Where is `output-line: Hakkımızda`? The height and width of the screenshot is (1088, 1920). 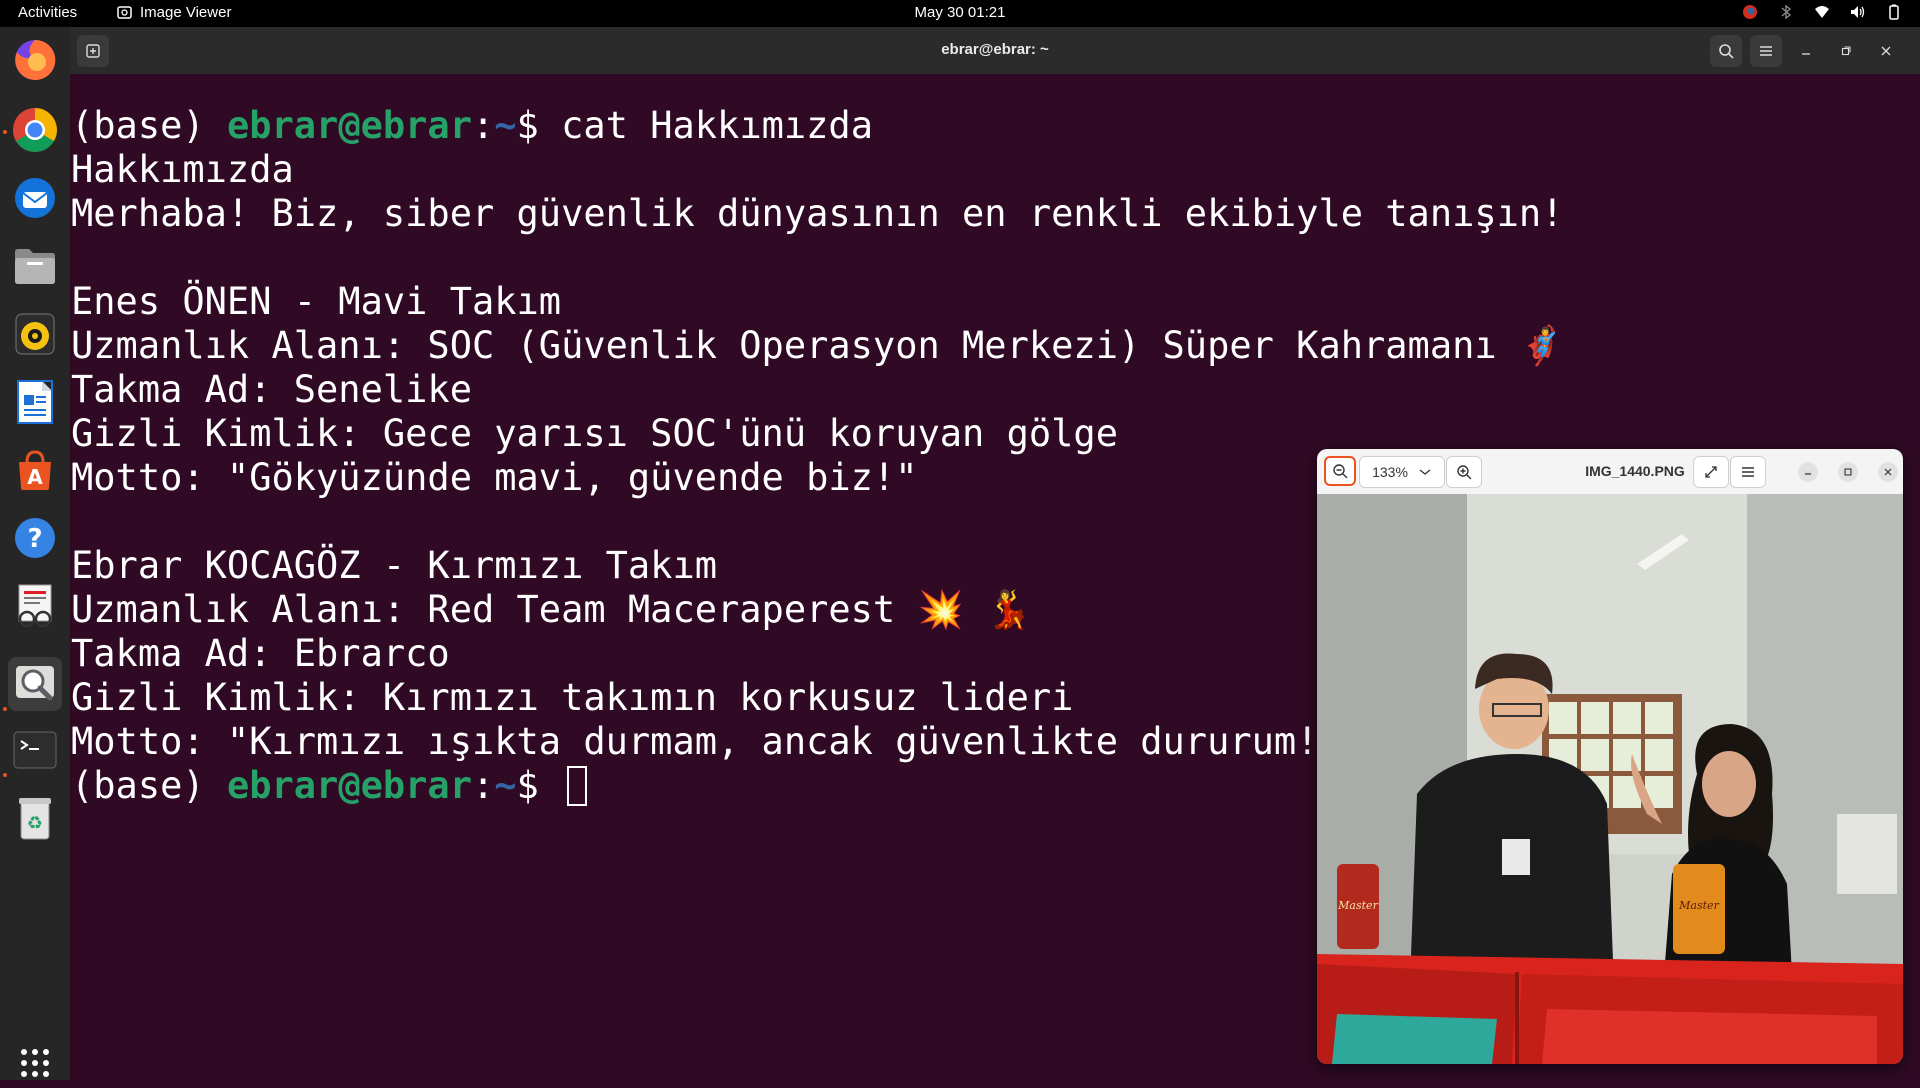
output-line: Hakkımızda is located at coordinates (182, 169).